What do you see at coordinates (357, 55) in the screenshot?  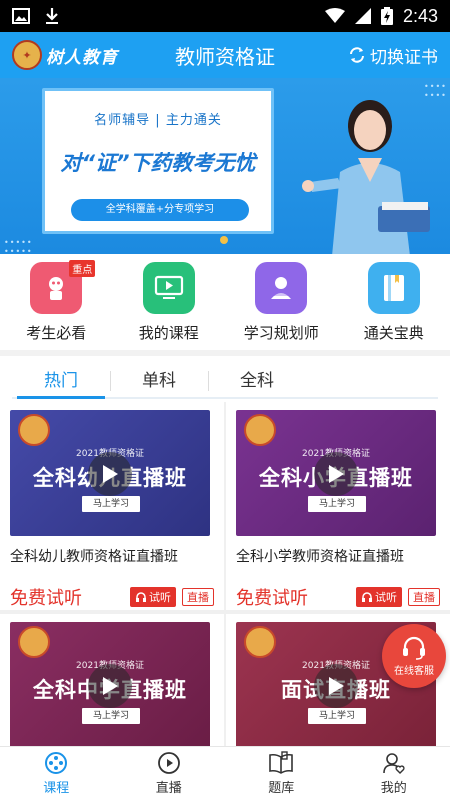 I see `switch-icon` at bounding box center [357, 55].